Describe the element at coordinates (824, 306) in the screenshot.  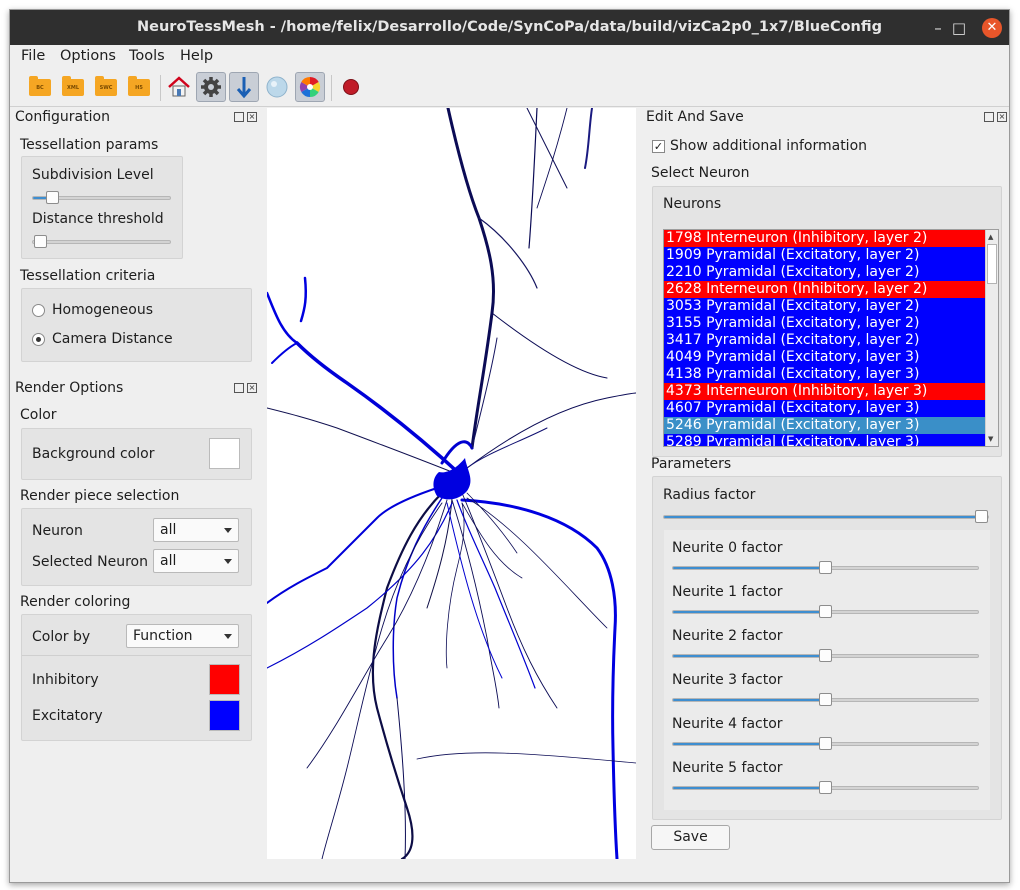
I see `neuron-list-item: 3053 Pyramidal (Excitatory, layer 2)` at that location.